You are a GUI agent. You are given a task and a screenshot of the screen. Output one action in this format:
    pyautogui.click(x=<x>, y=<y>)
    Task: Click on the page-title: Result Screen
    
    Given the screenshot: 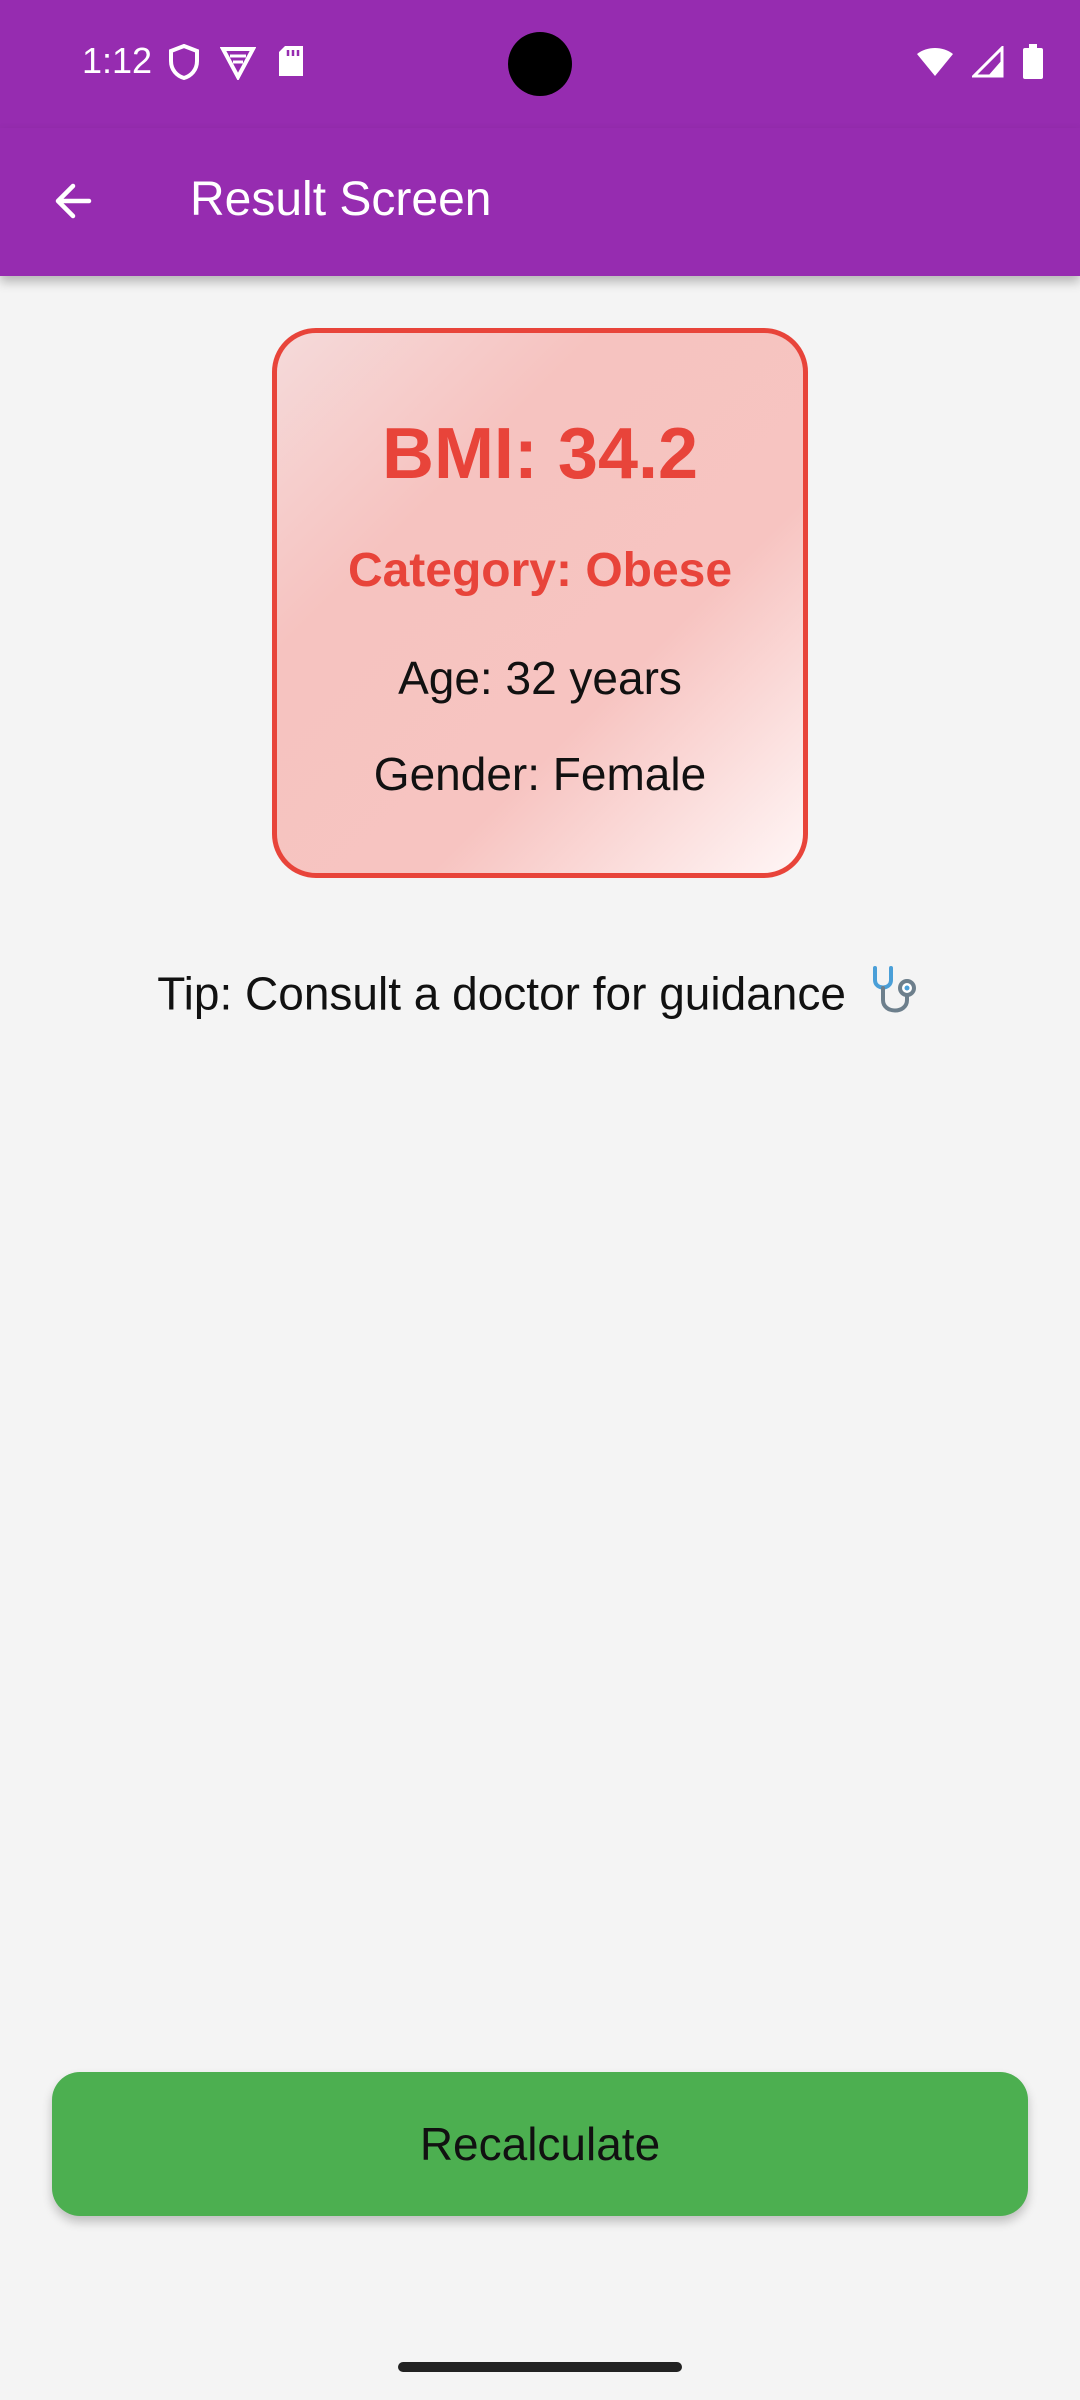 What is the action you would take?
    pyautogui.click(x=341, y=199)
    